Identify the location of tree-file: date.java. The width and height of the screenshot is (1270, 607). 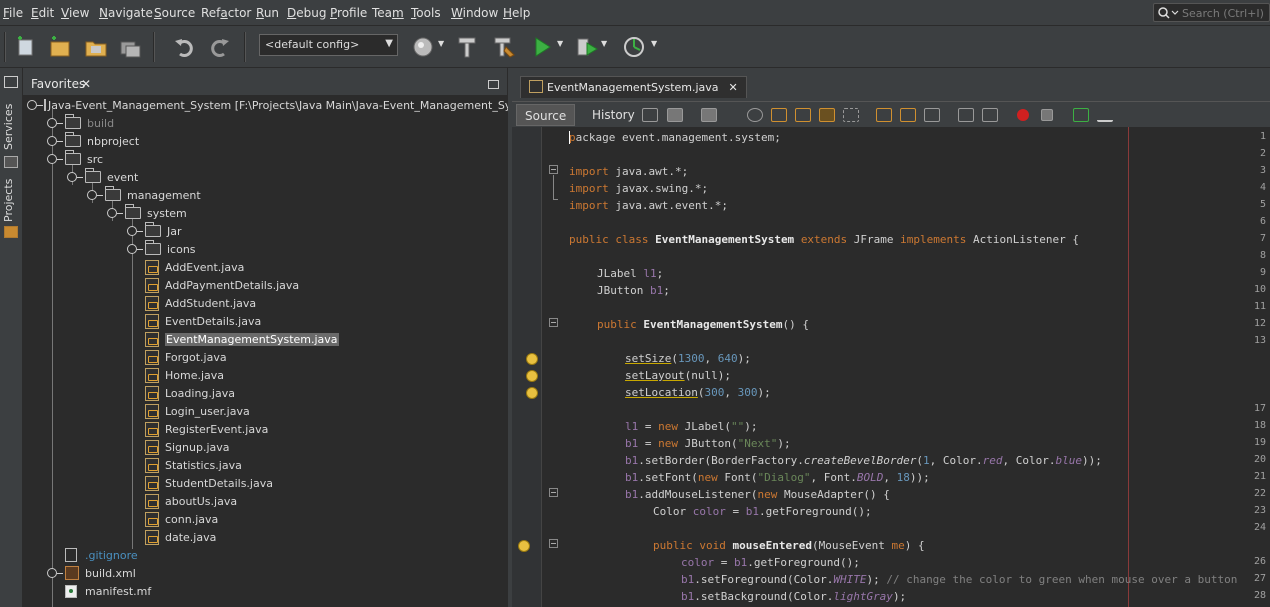
(180, 537).